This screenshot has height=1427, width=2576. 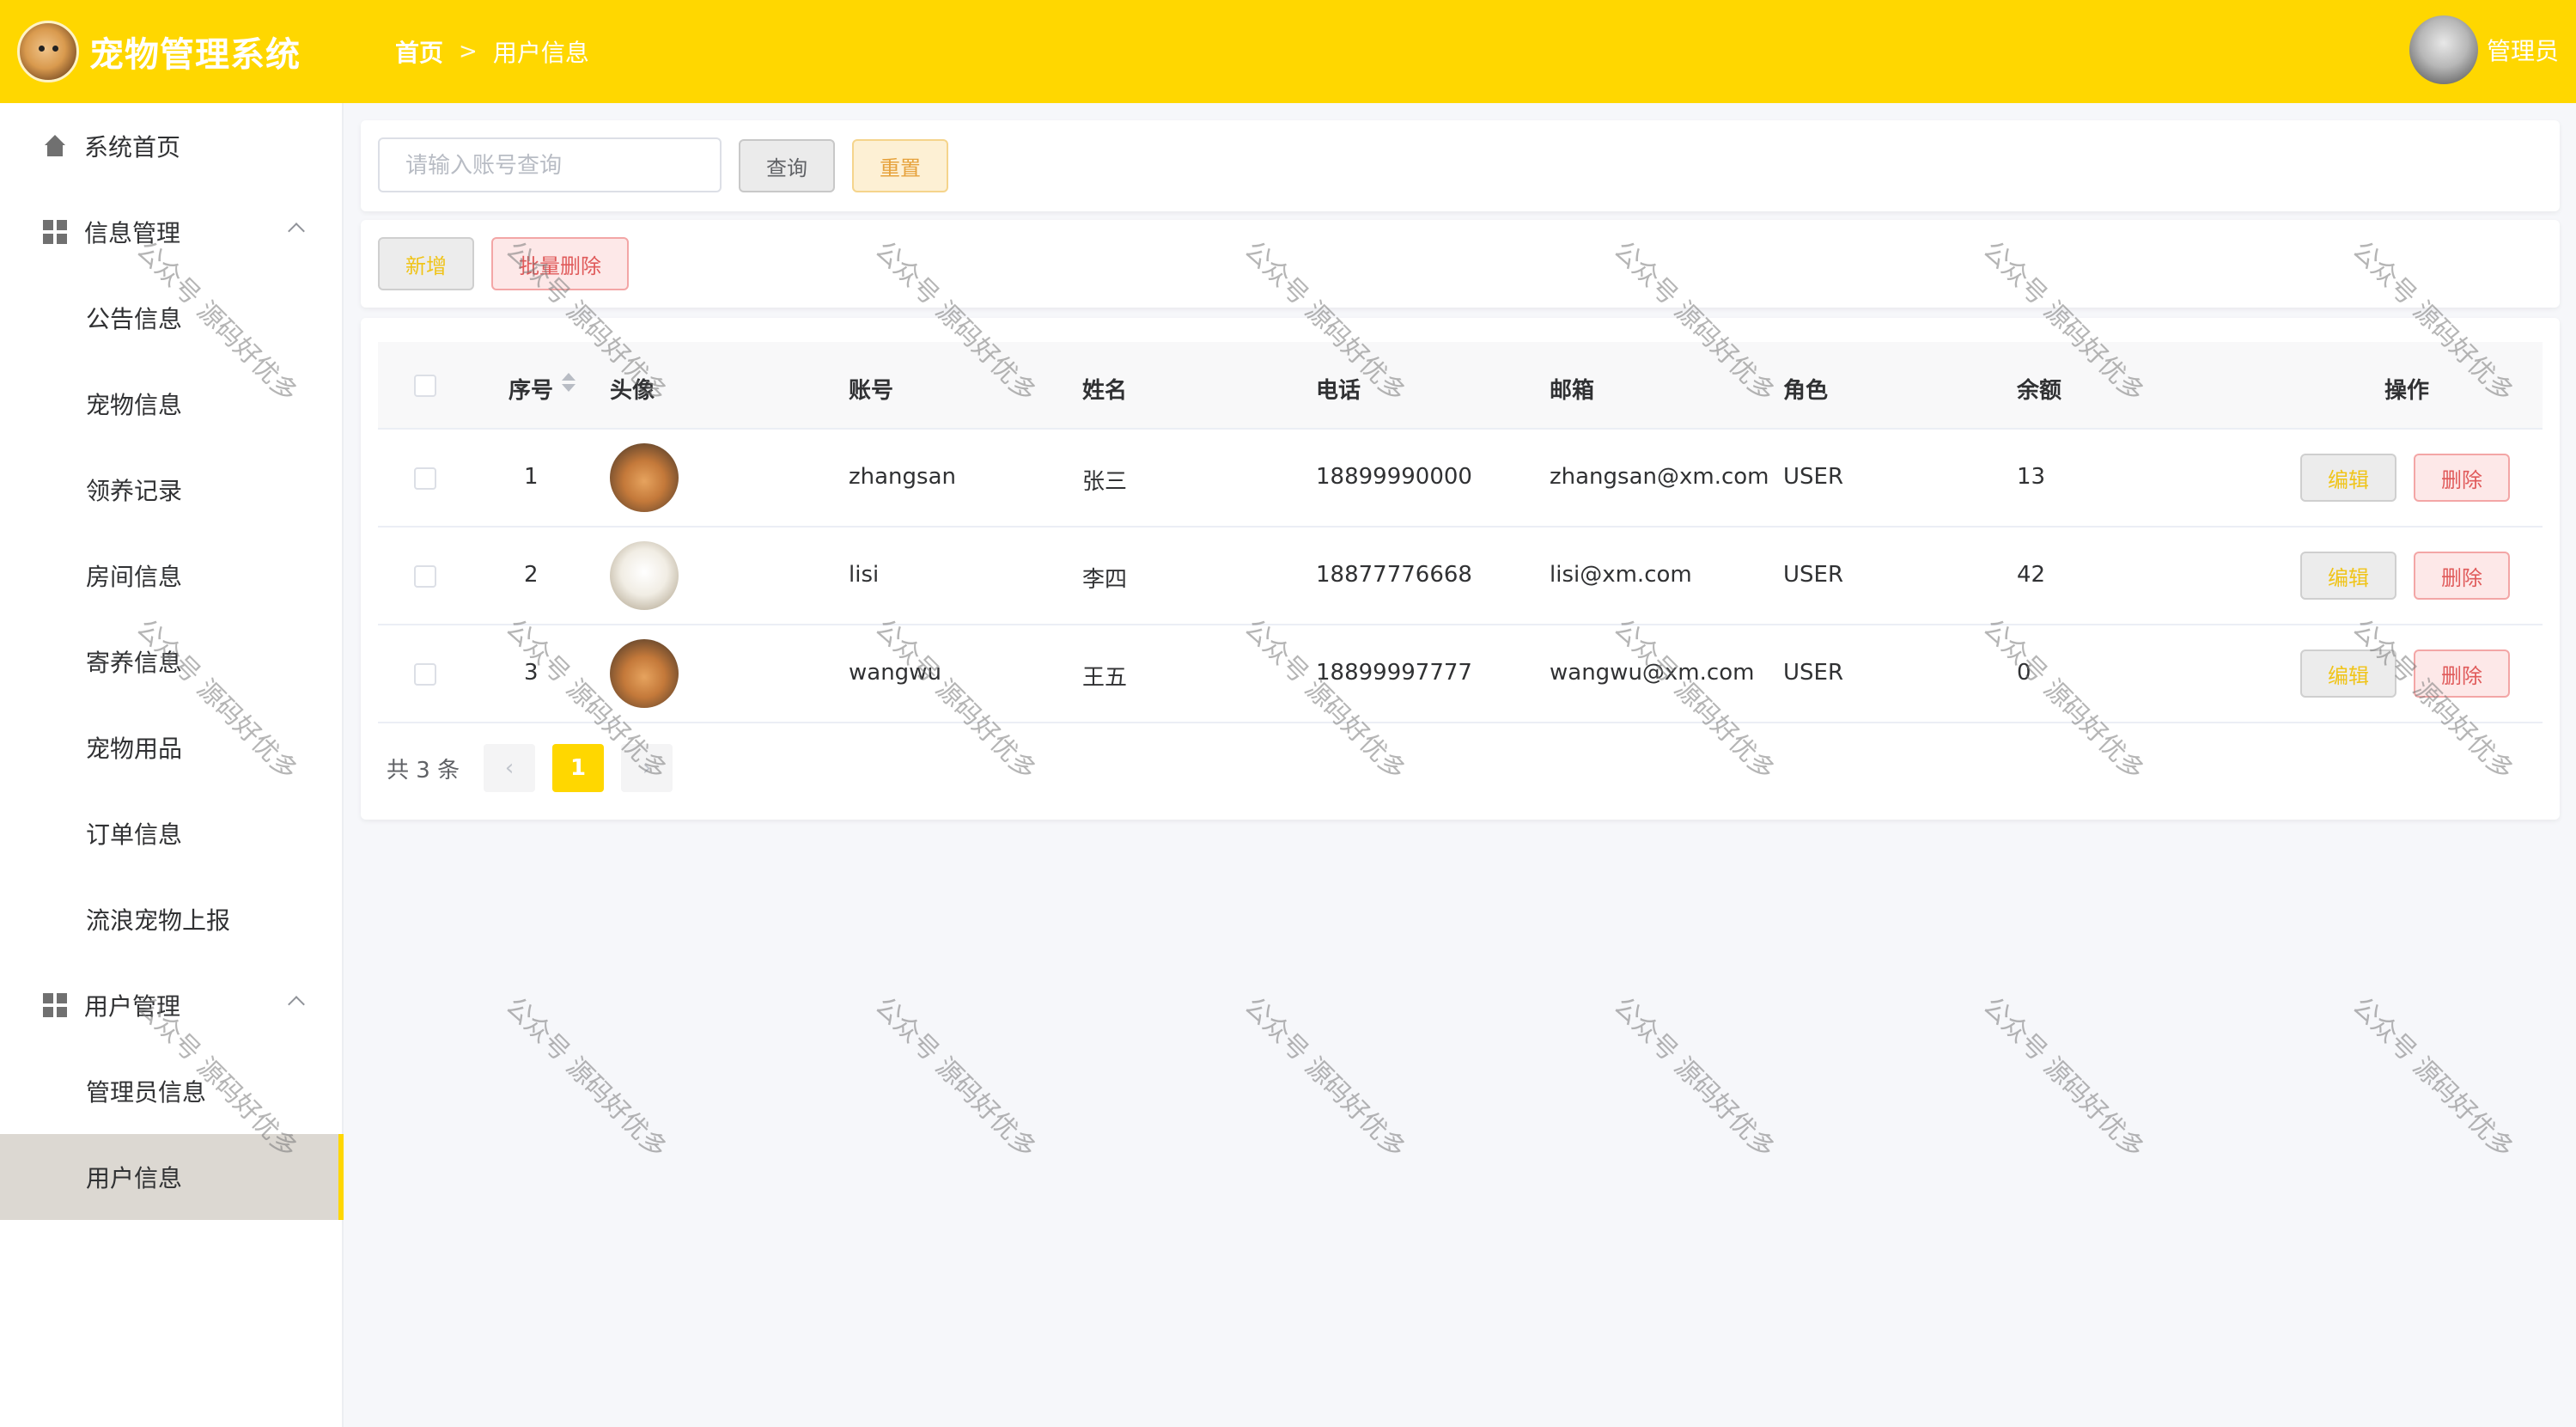 I want to click on cell-phone: 18877776668, so click(x=1394, y=575).